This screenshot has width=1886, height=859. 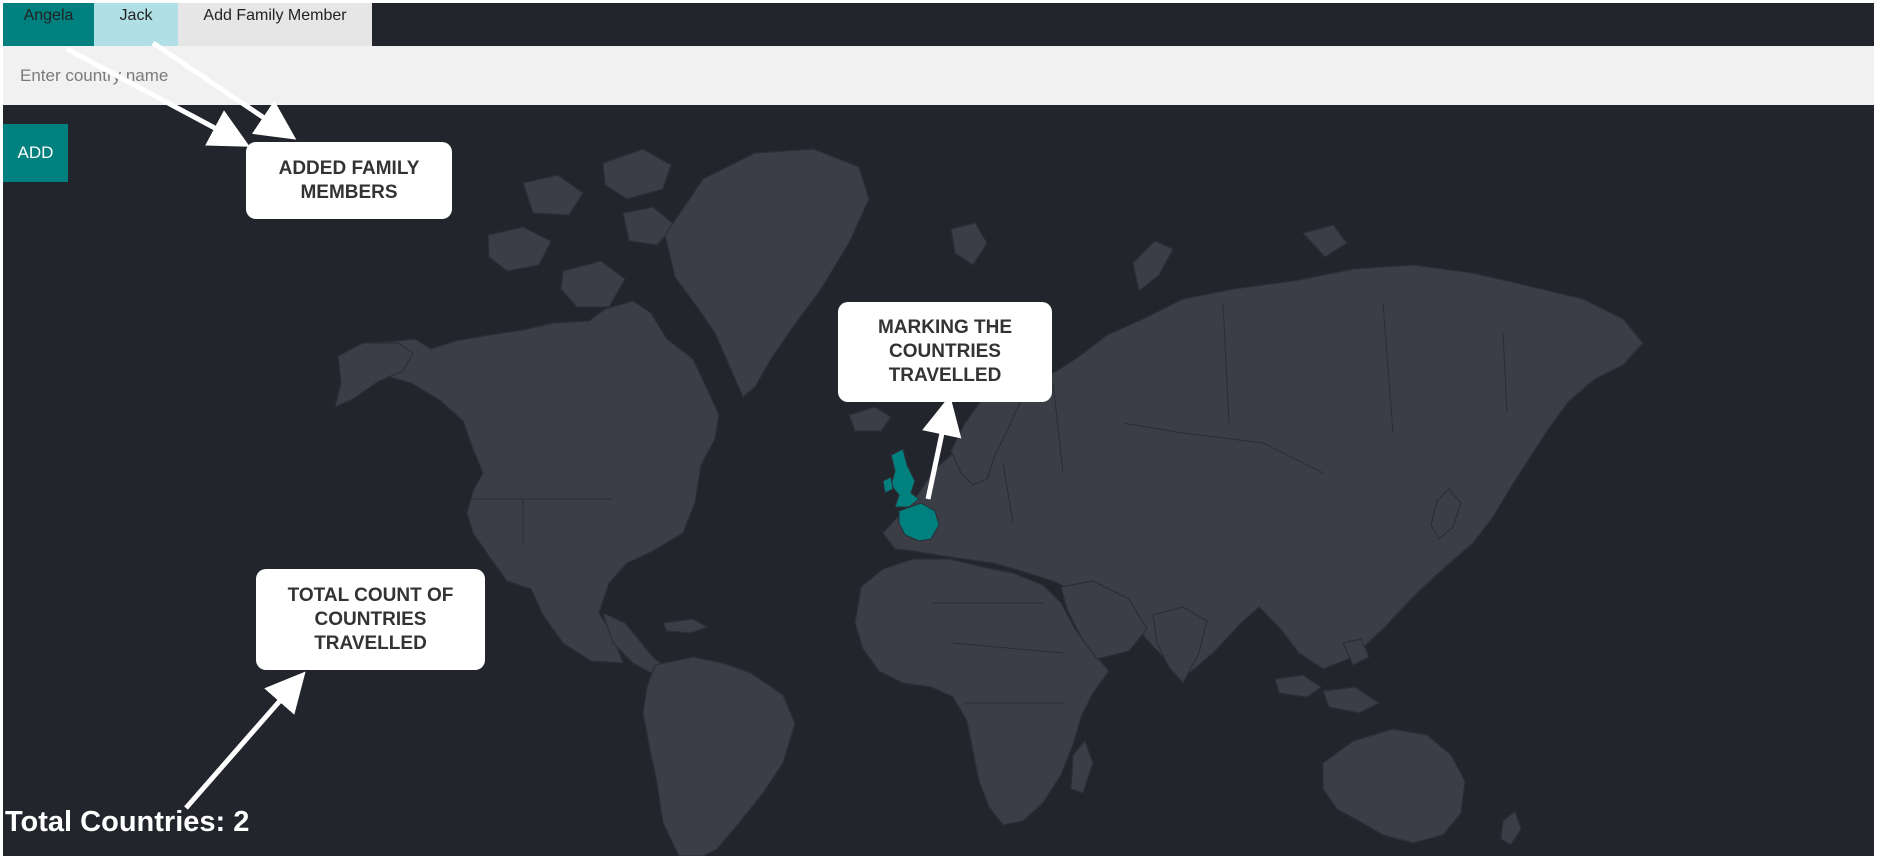 What do you see at coordinates (127, 822) in the screenshot?
I see `total-countries-count: Total Countries: 2` at bounding box center [127, 822].